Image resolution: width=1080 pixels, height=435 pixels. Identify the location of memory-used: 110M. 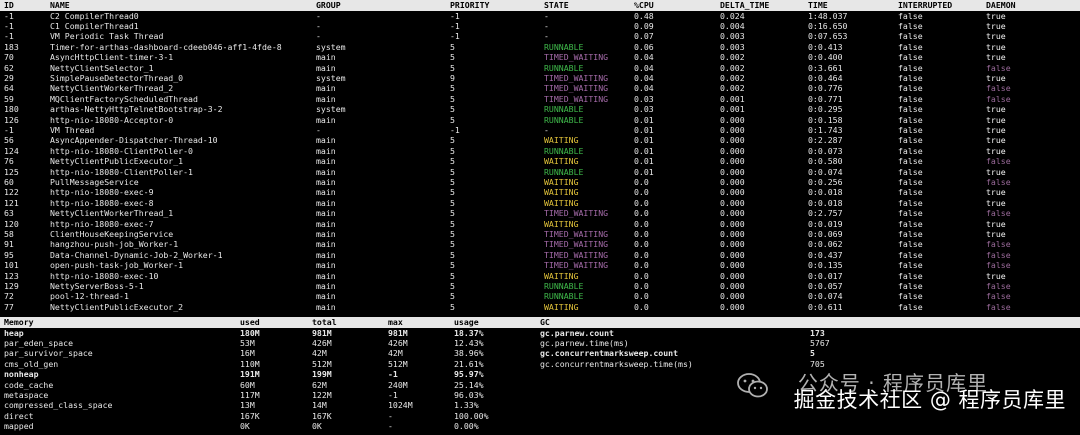
(250, 363).